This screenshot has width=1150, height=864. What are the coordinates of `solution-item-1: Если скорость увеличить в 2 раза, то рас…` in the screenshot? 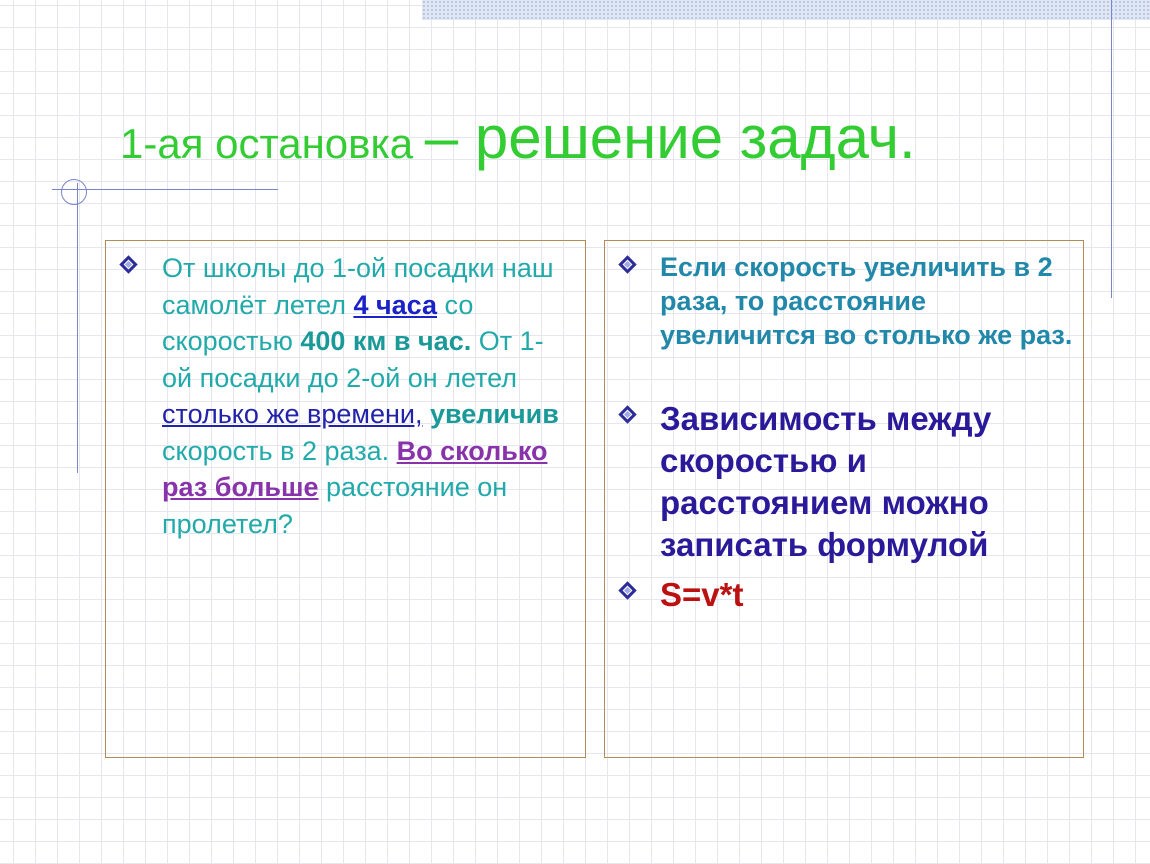 It's located at (866, 301).